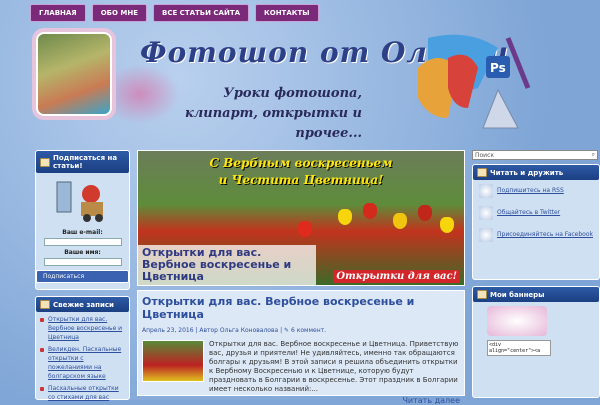 The height and width of the screenshot is (405, 600). I want to click on email-field, so click(82, 242).